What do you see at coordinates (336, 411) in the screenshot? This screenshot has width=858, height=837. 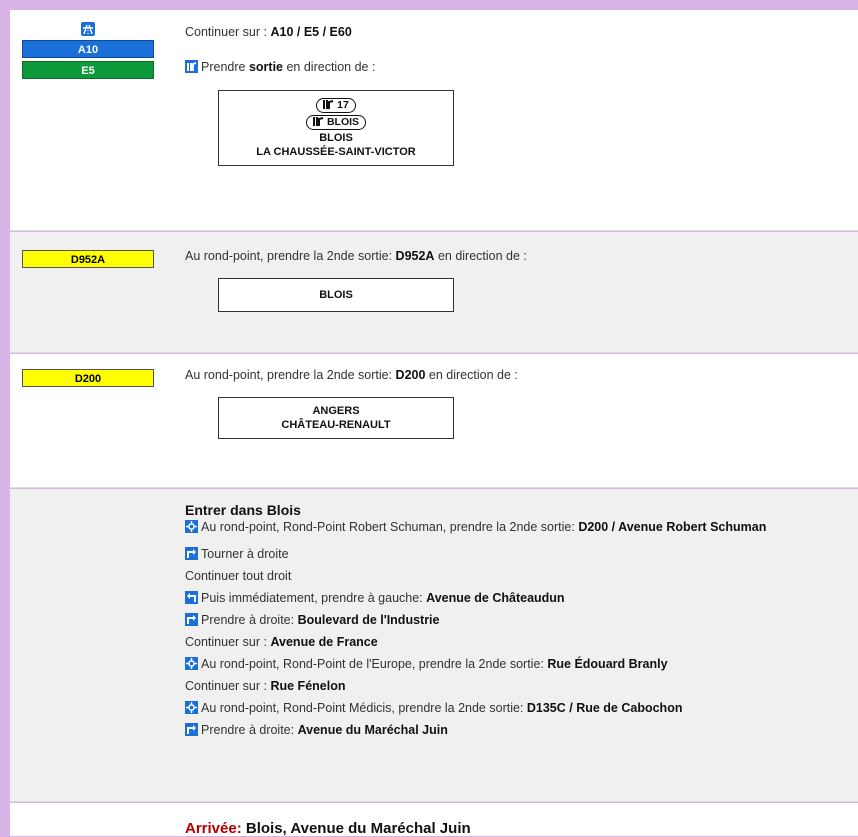 I see `sign-destination: ANGERS` at bounding box center [336, 411].